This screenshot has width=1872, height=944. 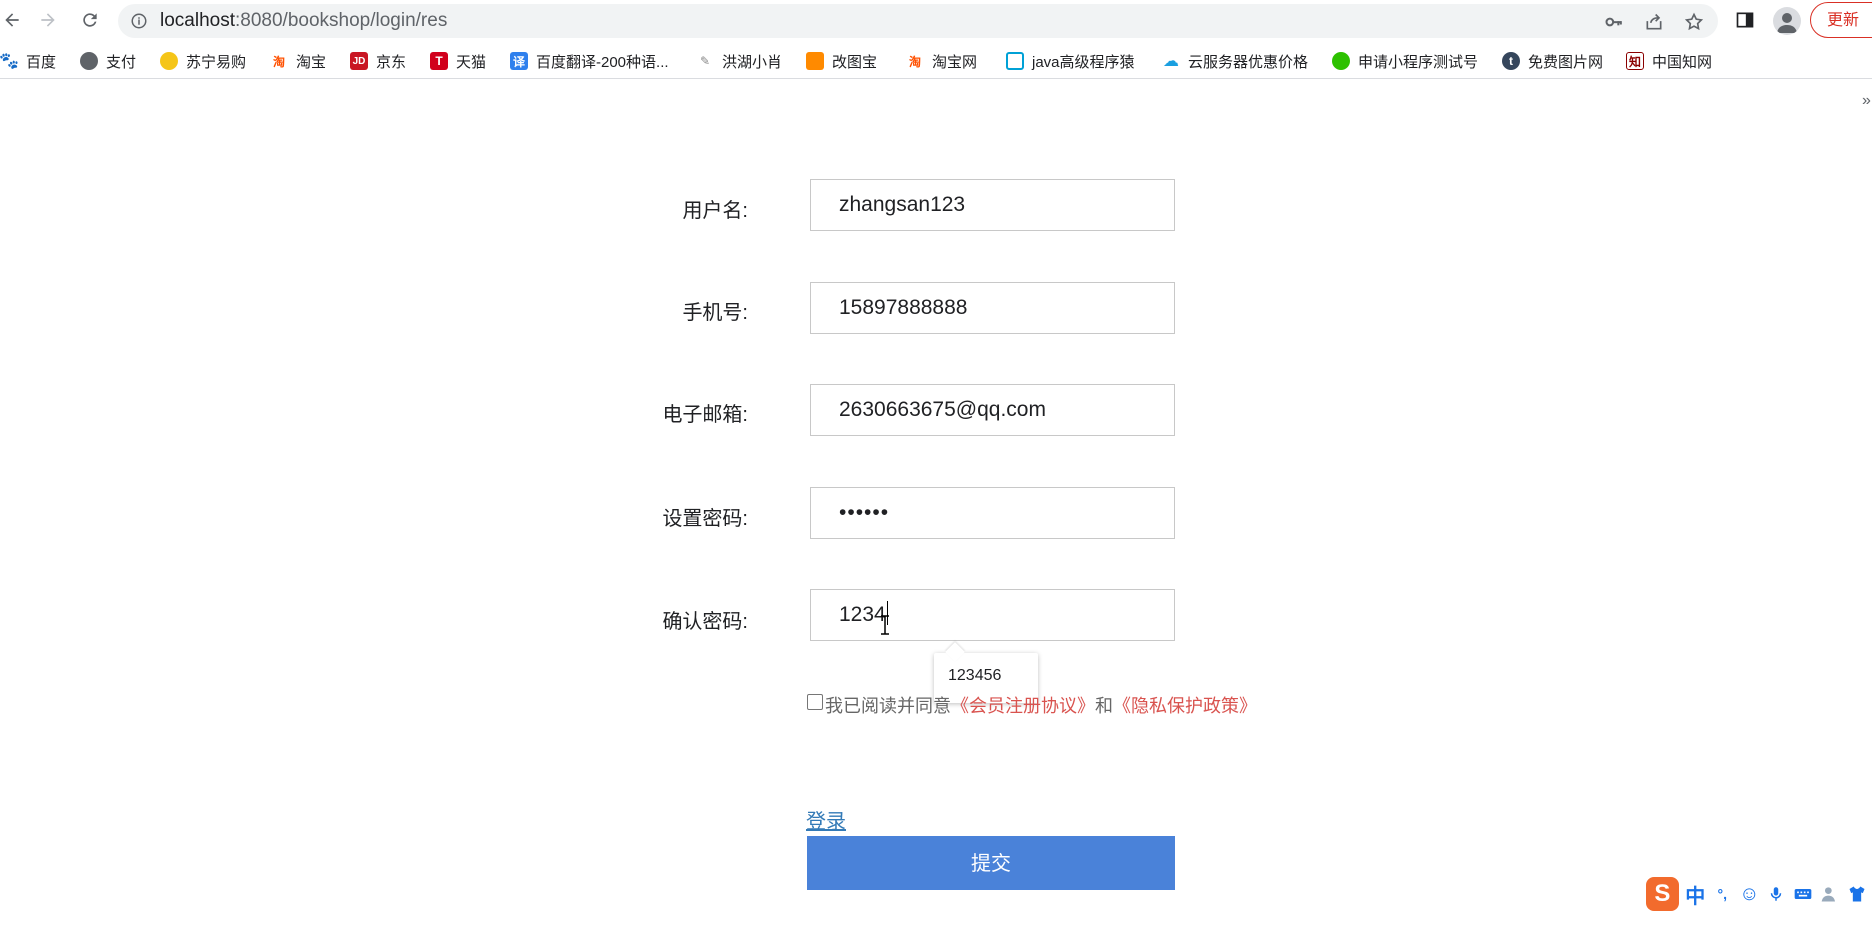 What do you see at coordinates (864, 512) in the screenshot?
I see `password-masked-value: ••••••` at bounding box center [864, 512].